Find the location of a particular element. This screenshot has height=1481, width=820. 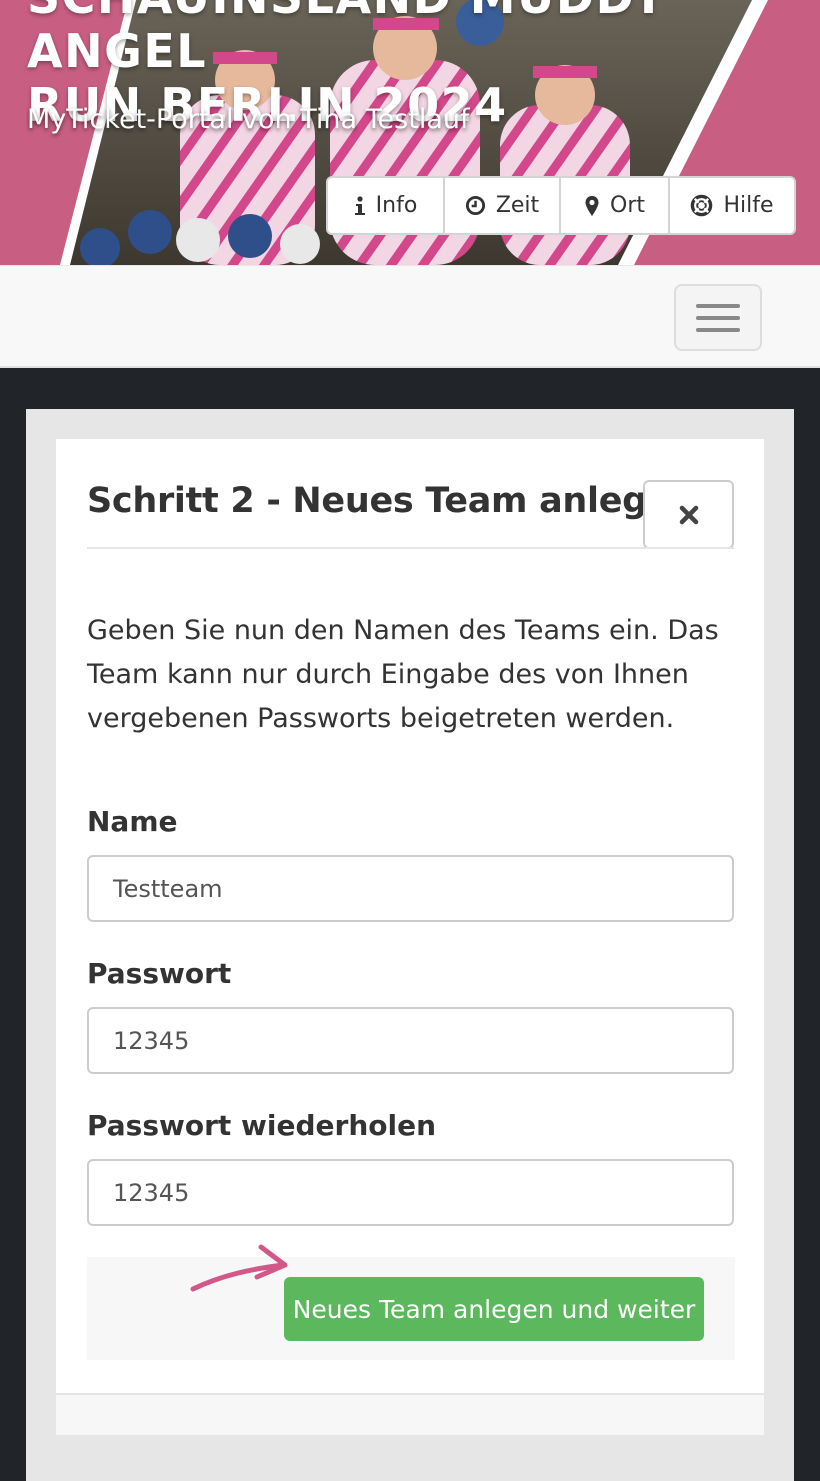

lifebuoy-icon is located at coordinates (702, 205).